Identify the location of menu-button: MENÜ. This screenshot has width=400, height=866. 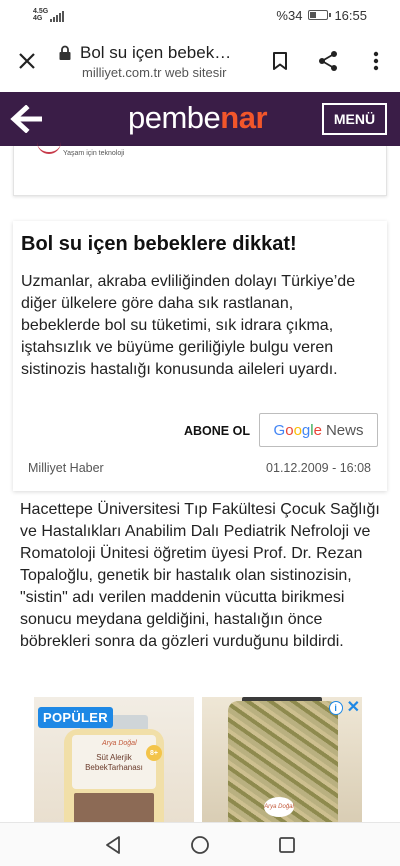
(354, 119).